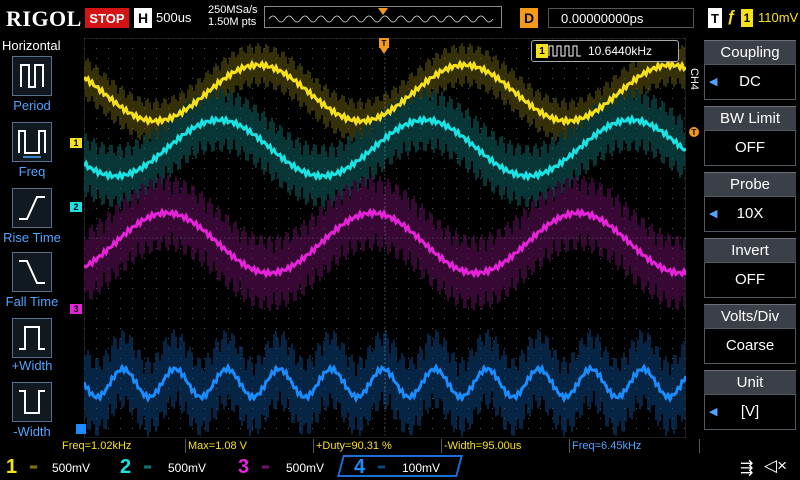  What do you see at coordinates (731, 16) in the screenshot?
I see `rising-edge-icon: ƒ` at bounding box center [731, 16].